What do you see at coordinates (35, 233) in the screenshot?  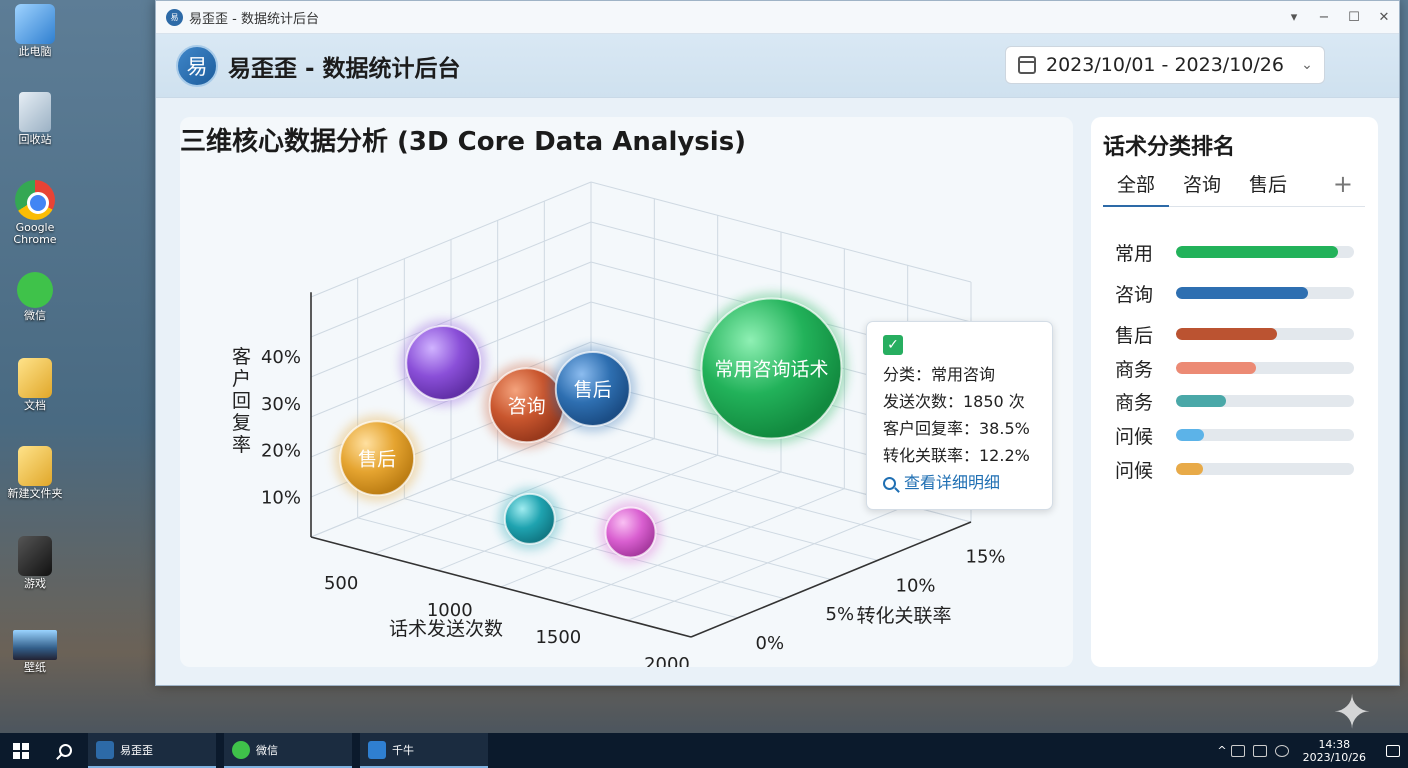 I see `desktop-icon-label: Google Chrome` at bounding box center [35, 233].